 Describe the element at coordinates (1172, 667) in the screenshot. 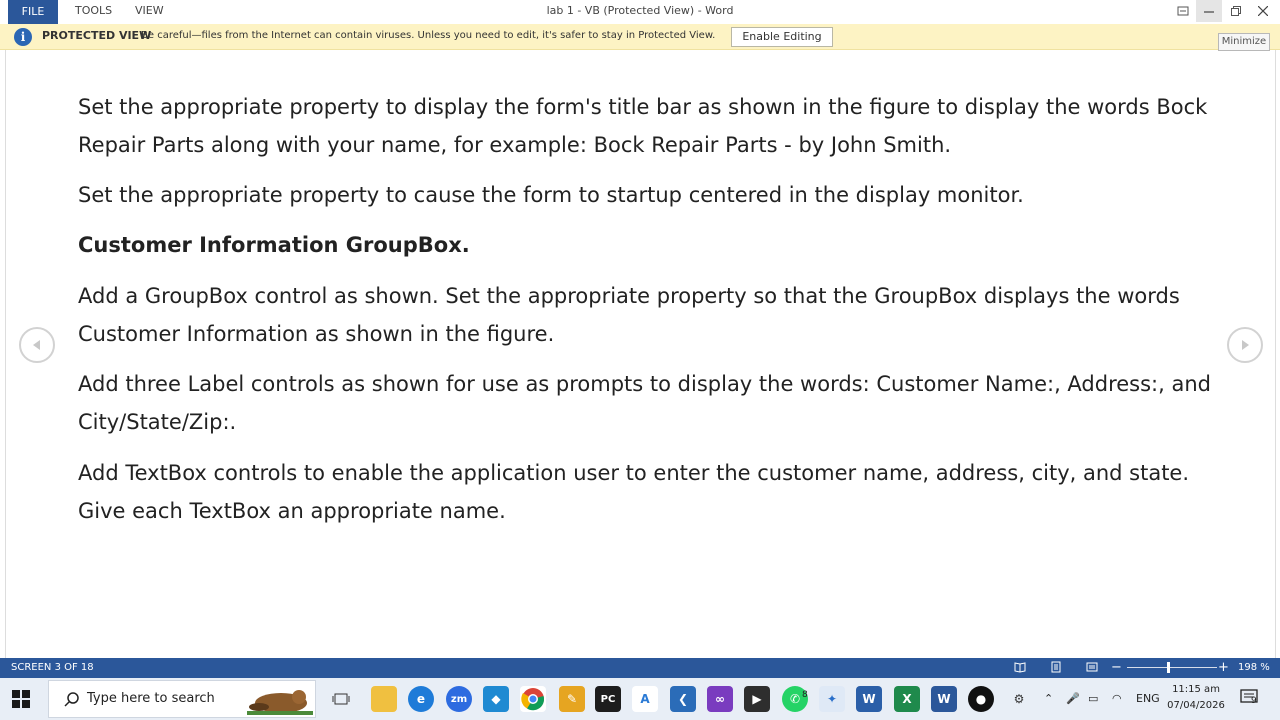

I see `zoom-slider-track` at that location.